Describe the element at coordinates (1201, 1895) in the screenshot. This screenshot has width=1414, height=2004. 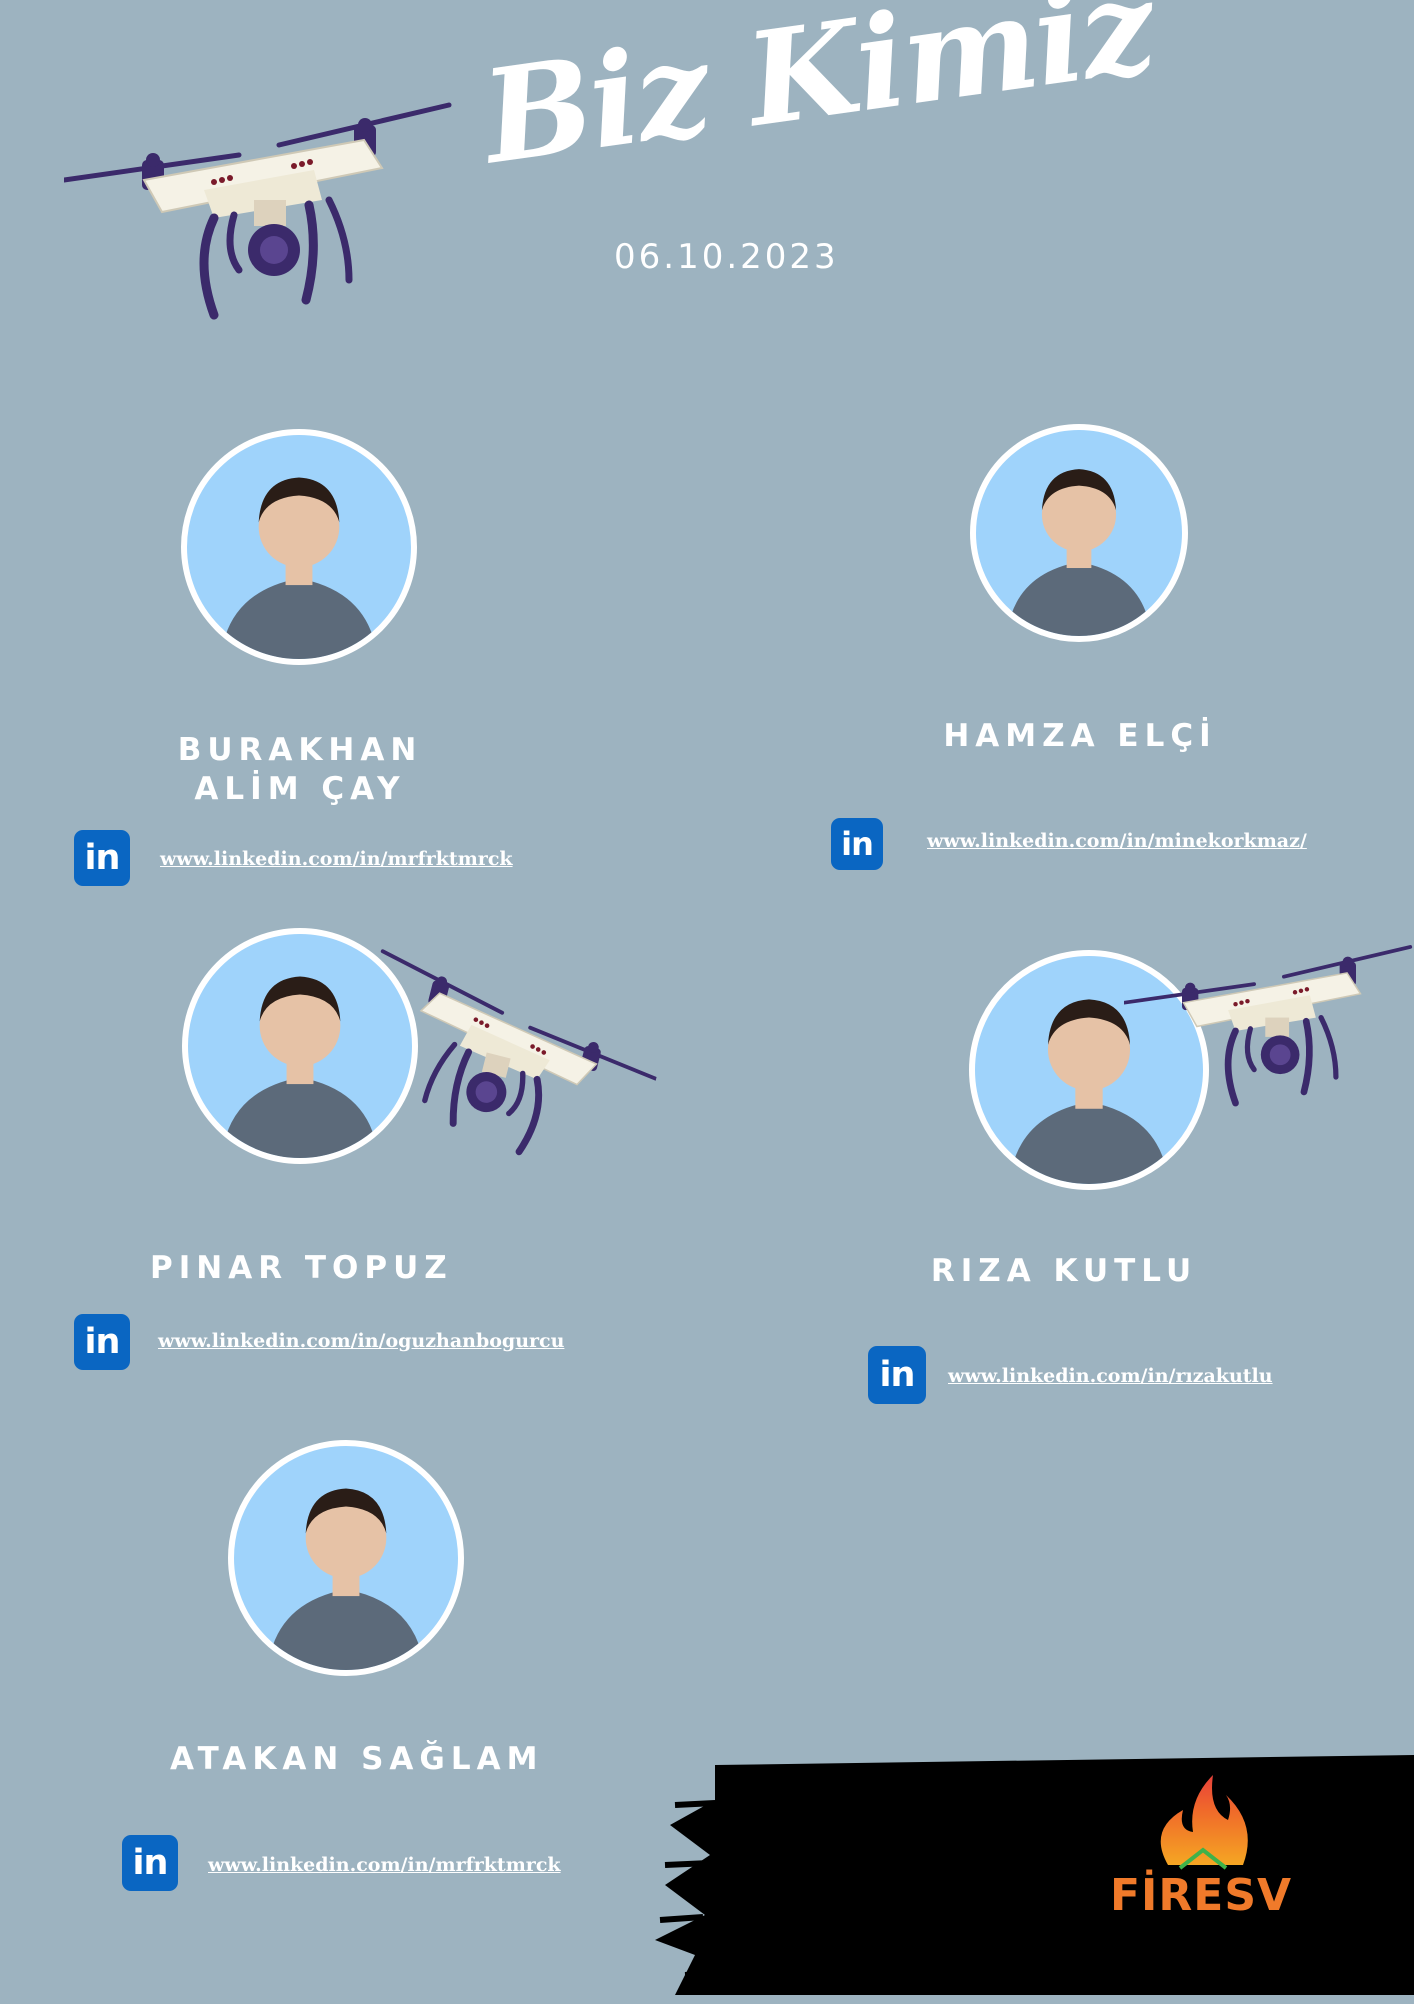
I see `logo-text: FİRESV` at that location.